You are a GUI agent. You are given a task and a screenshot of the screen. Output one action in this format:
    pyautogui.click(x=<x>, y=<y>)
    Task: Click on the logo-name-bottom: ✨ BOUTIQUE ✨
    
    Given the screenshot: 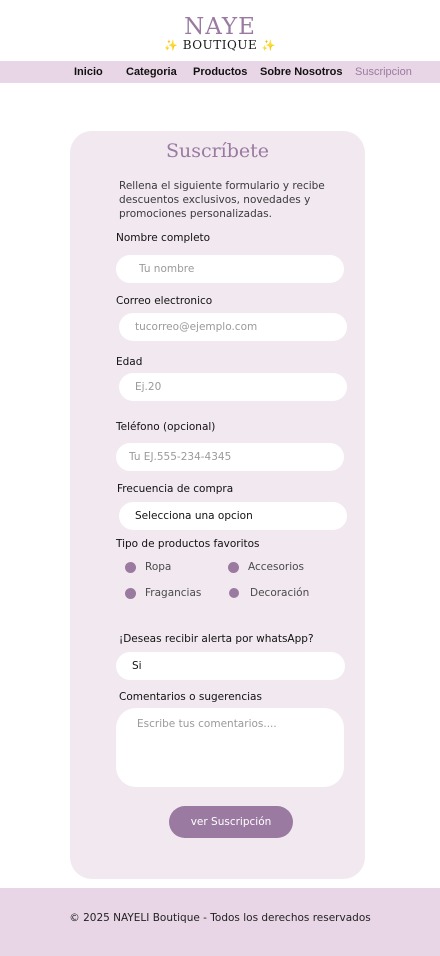 What is the action you would take?
    pyautogui.click(x=220, y=45)
    